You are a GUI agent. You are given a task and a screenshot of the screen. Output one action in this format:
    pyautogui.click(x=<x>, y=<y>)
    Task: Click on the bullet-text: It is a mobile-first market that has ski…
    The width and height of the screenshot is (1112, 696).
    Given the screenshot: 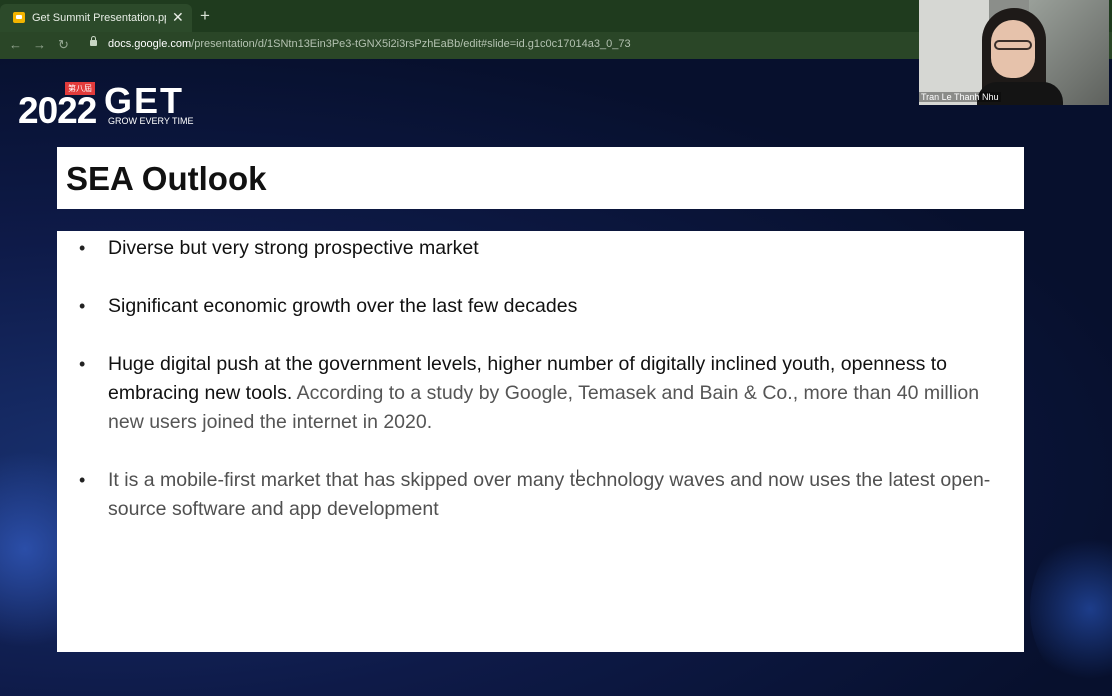 What is the action you would take?
    pyautogui.click(x=549, y=494)
    